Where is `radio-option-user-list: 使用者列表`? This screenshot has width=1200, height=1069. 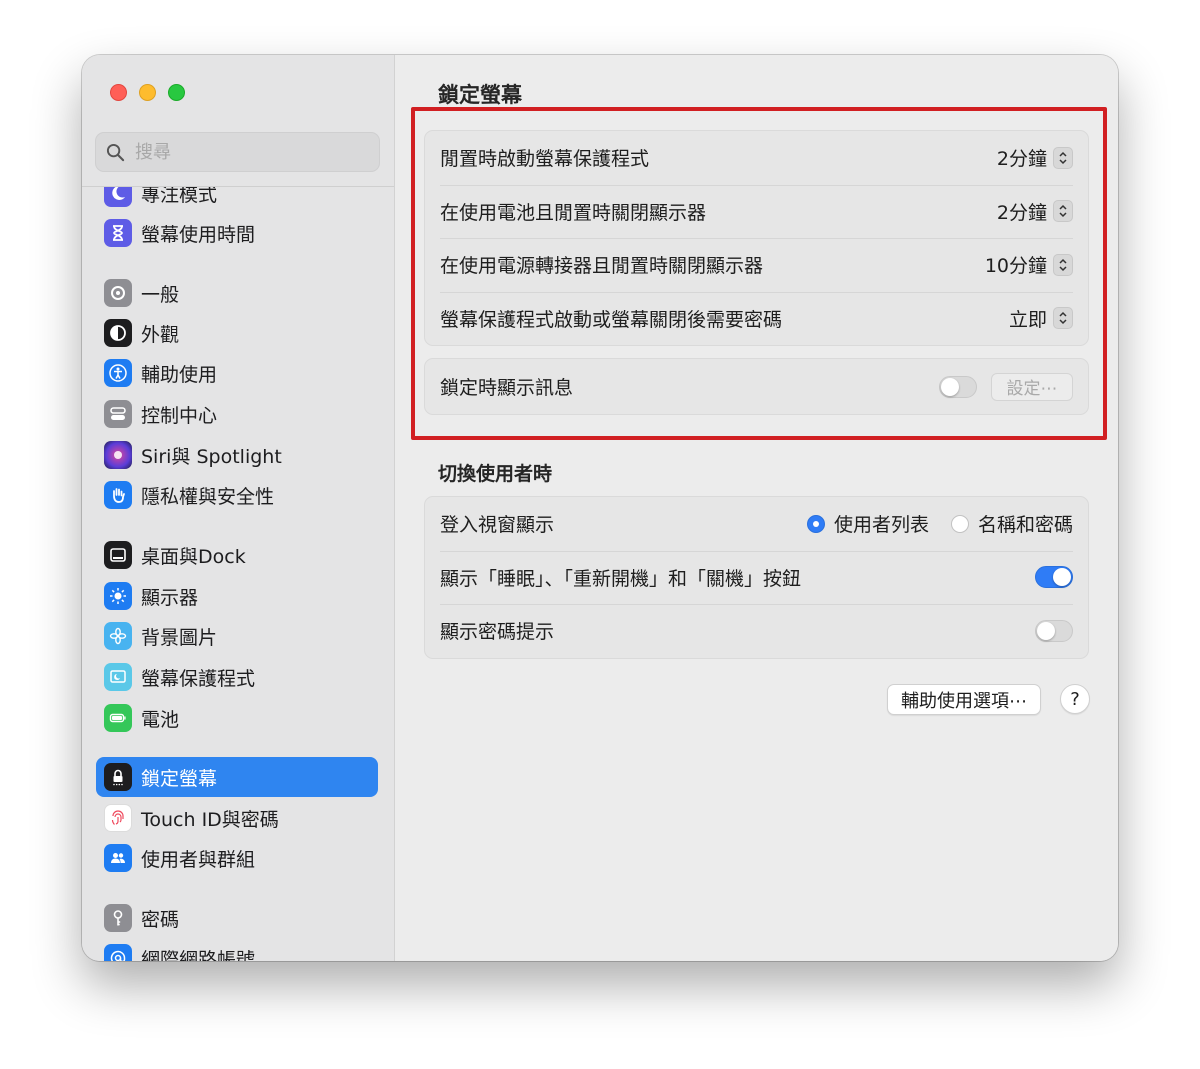 radio-option-user-list: 使用者列表 is located at coordinates (867, 523).